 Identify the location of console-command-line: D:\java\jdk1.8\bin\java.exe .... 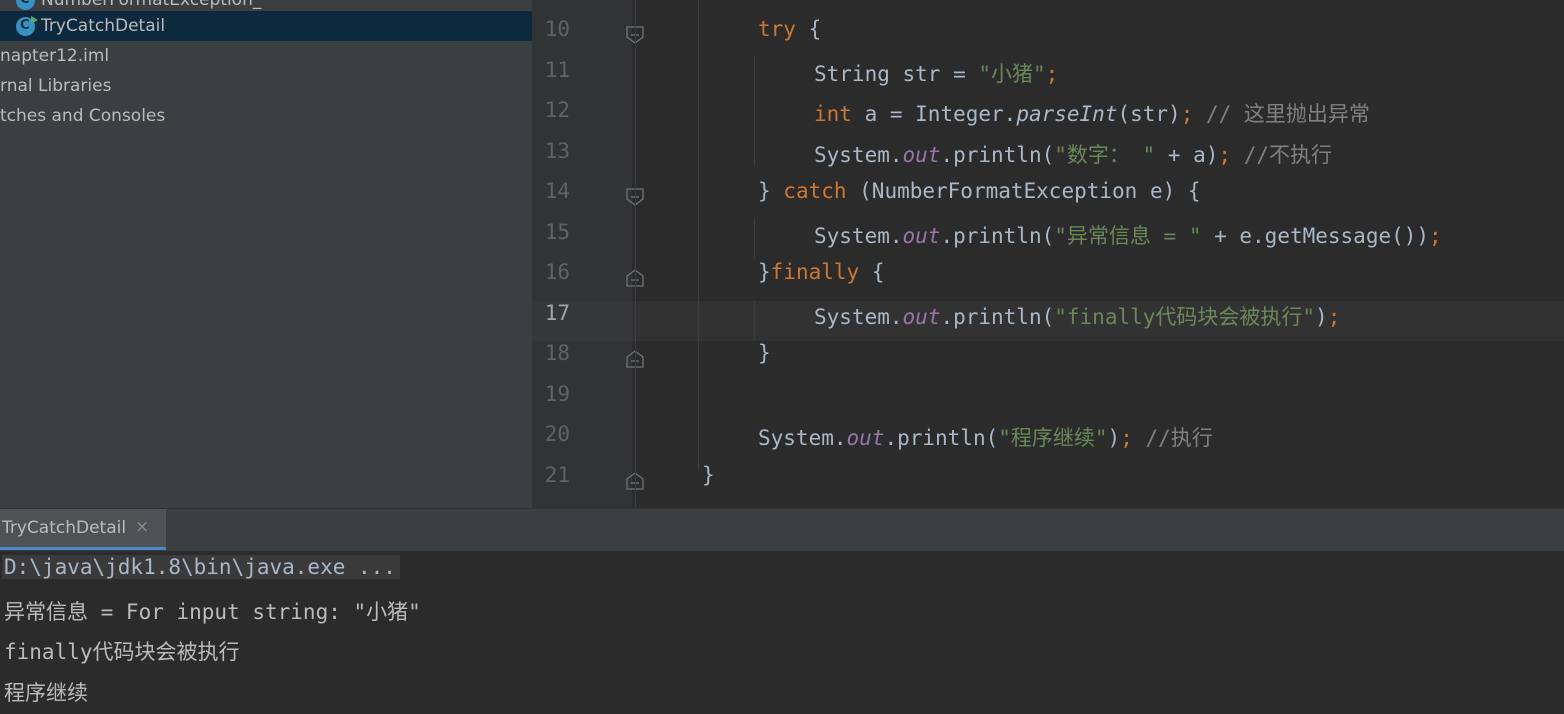
(201, 567).